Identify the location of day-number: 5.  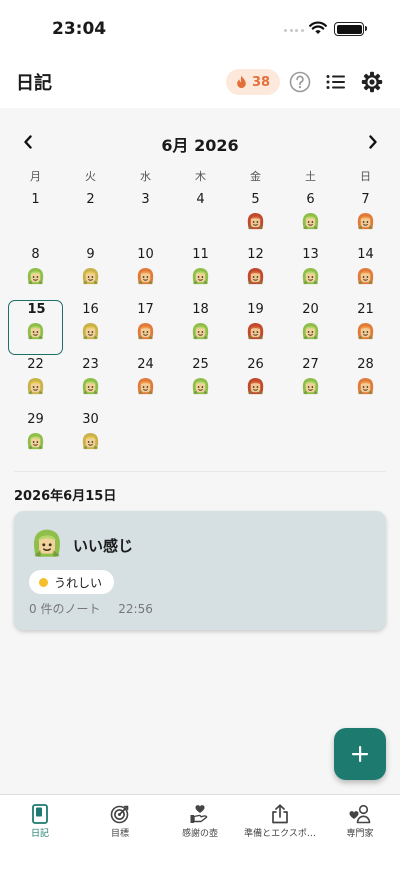
(255, 199).